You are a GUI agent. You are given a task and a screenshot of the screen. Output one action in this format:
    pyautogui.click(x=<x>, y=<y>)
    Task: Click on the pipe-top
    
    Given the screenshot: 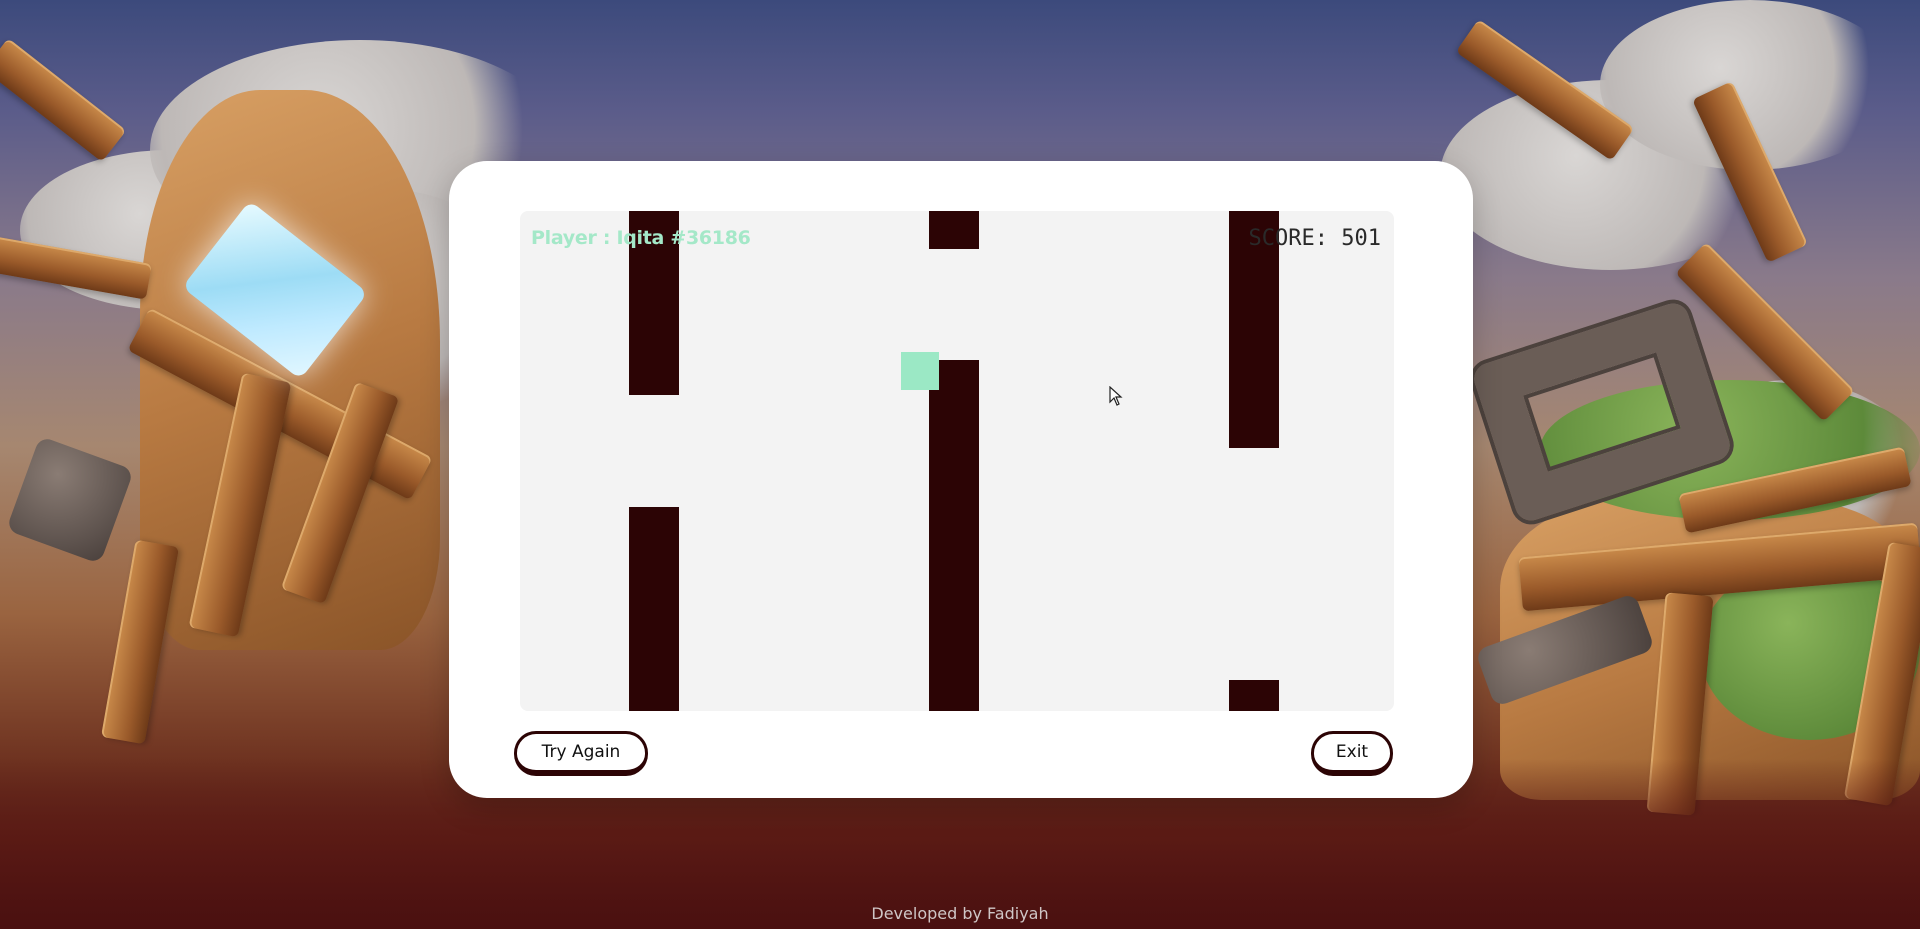 What is the action you would take?
    pyautogui.click(x=954, y=230)
    